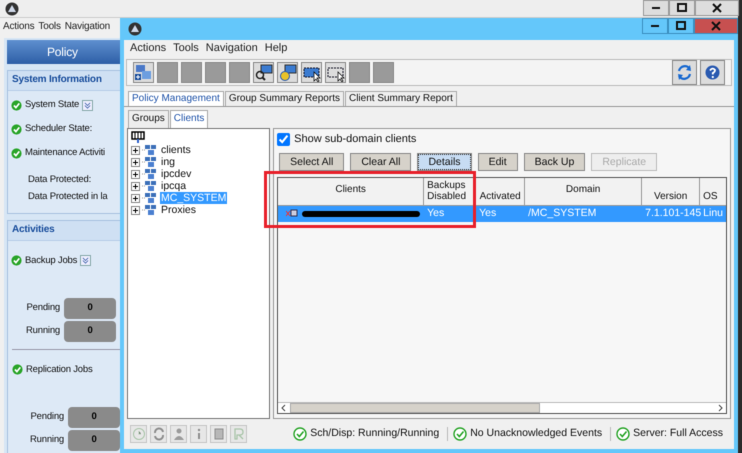 The image size is (742, 453). Describe the element at coordinates (58, 129) in the screenshot. I see `status-label: Scheduler State:` at that location.